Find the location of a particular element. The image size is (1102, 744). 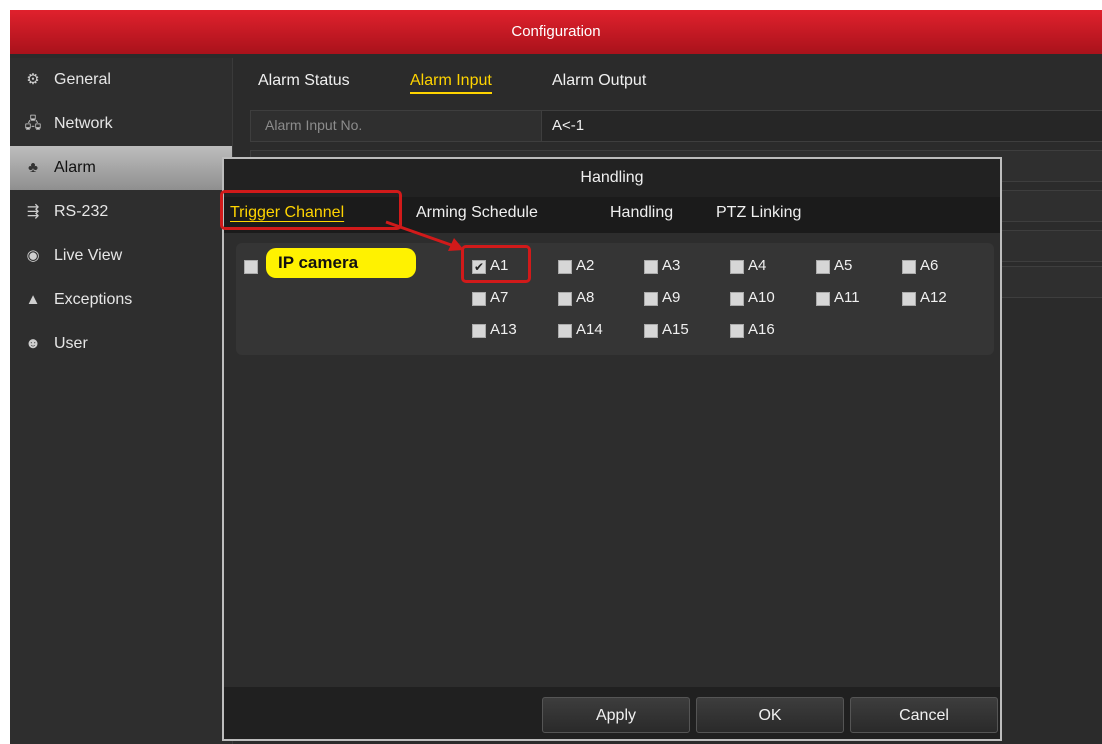

channel-checkbox-a7 is located at coordinates (479, 299).